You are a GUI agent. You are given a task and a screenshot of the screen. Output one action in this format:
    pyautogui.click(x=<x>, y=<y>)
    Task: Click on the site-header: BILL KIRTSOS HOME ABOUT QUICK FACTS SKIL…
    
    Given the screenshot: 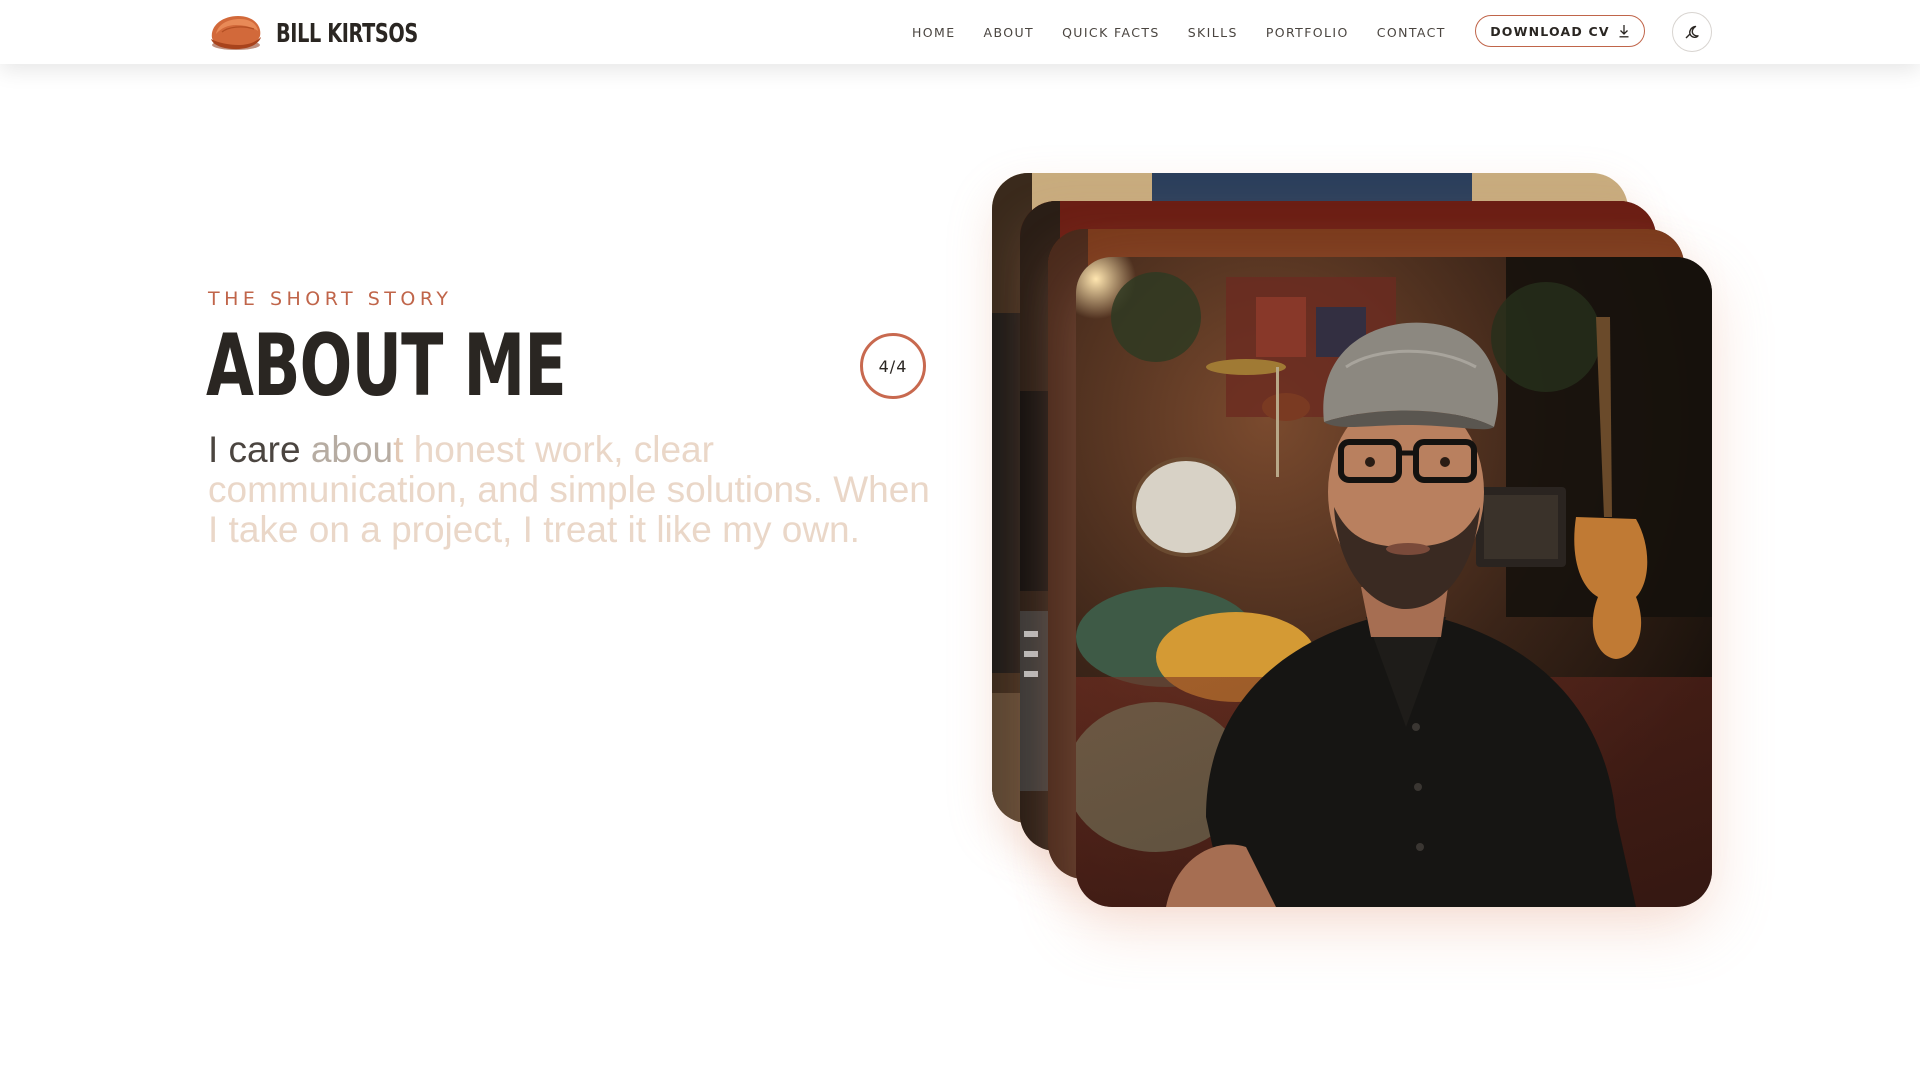 What is the action you would take?
    pyautogui.click(x=960, y=32)
    